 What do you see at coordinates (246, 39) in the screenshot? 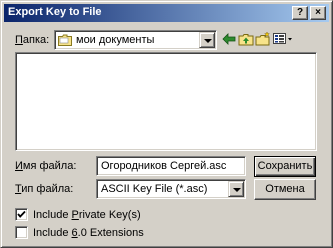
I see `up-folder-icon` at bounding box center [246, 39].